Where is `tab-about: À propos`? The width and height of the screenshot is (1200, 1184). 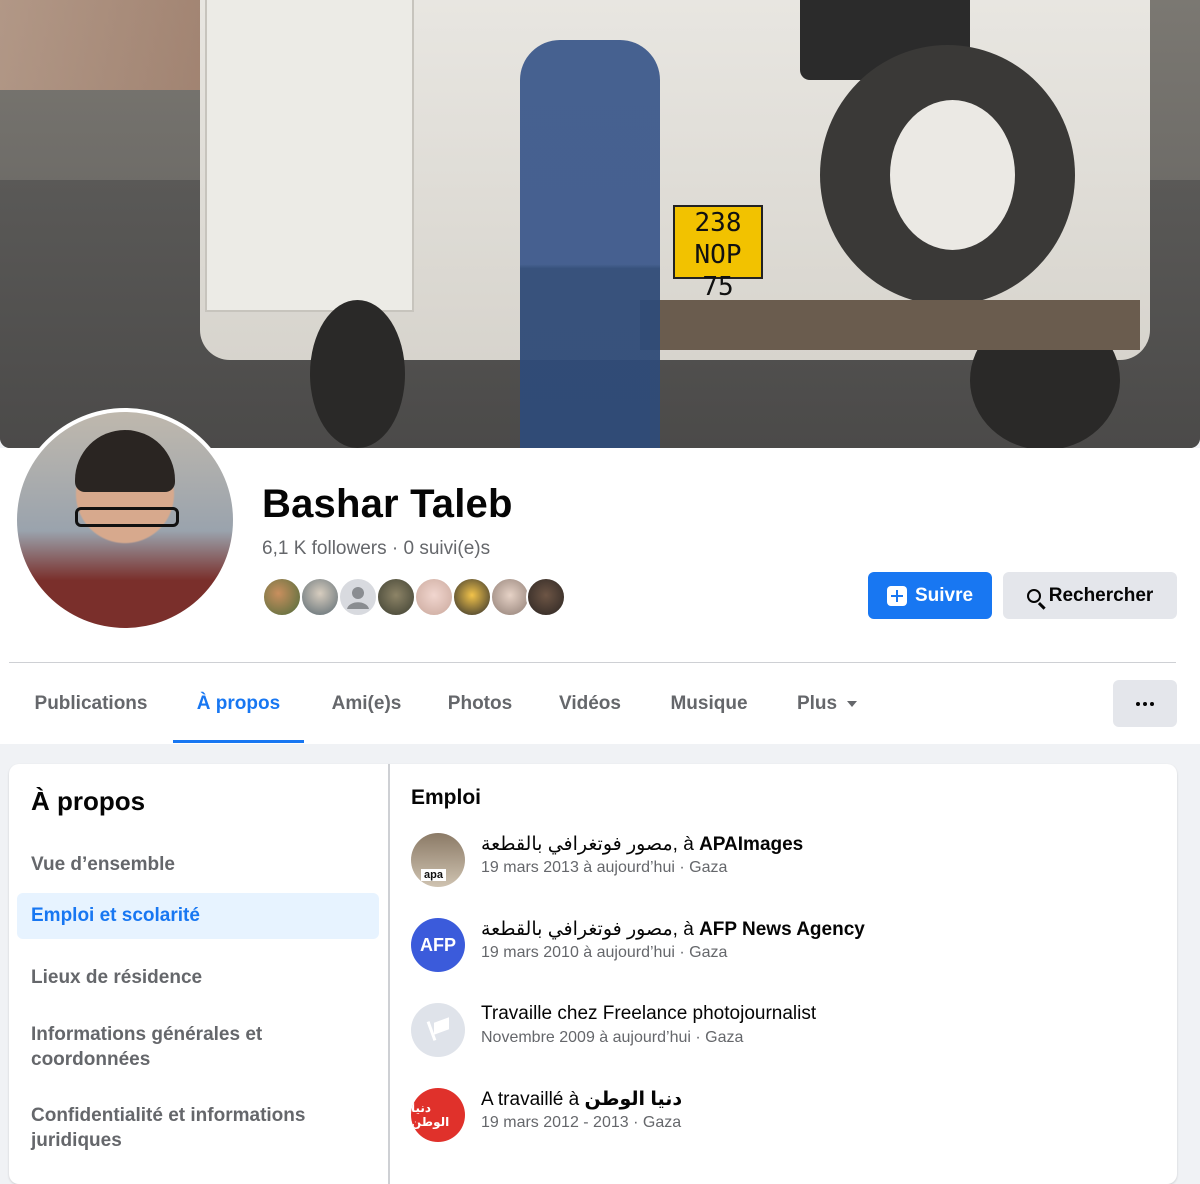
tab-about: À propos is located at coordinates (238, 706).